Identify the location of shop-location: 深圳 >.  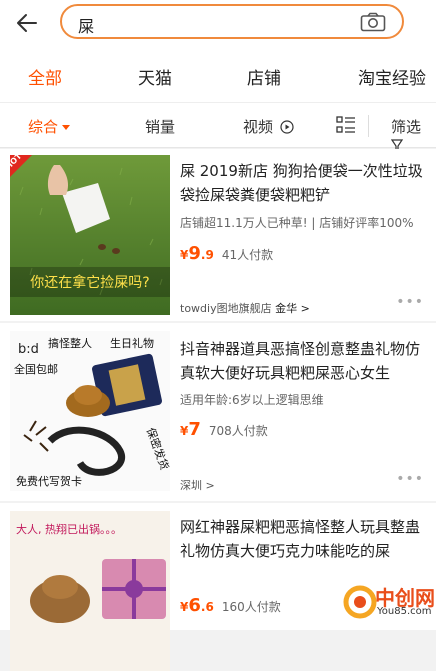
(197, 485).